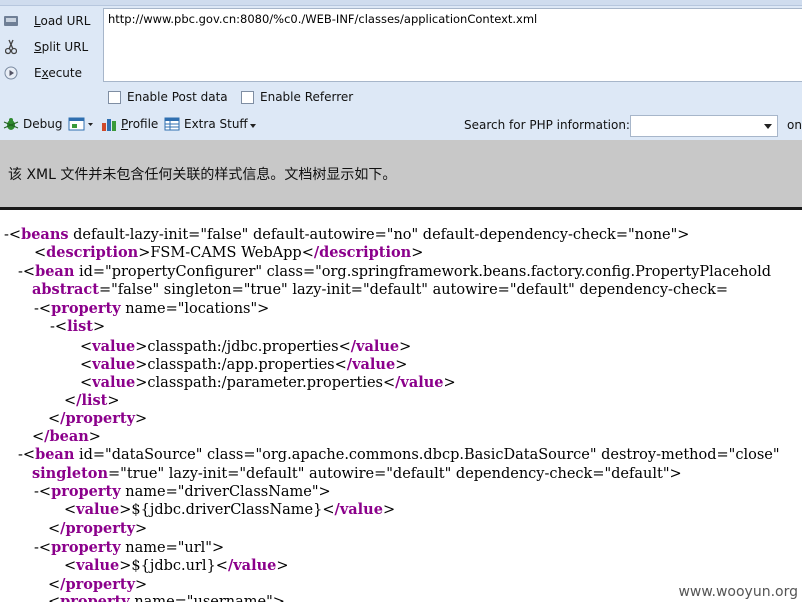  I want to click on xml-line: <value>${jdbc.url}</value>, so click(176, 565).